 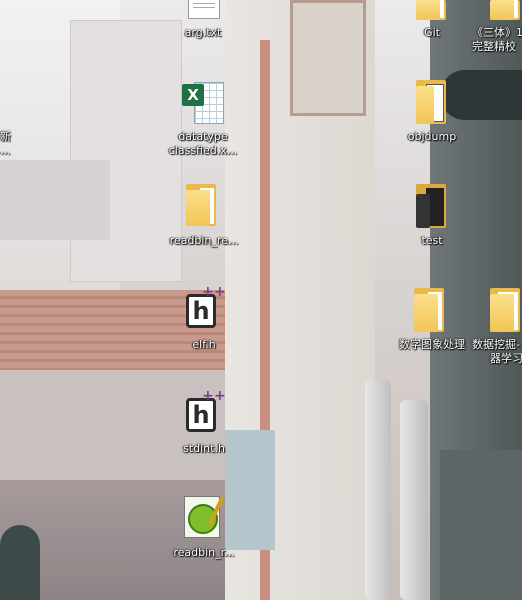 I want to click on wallpaper-window, so click(x=328, y=58).